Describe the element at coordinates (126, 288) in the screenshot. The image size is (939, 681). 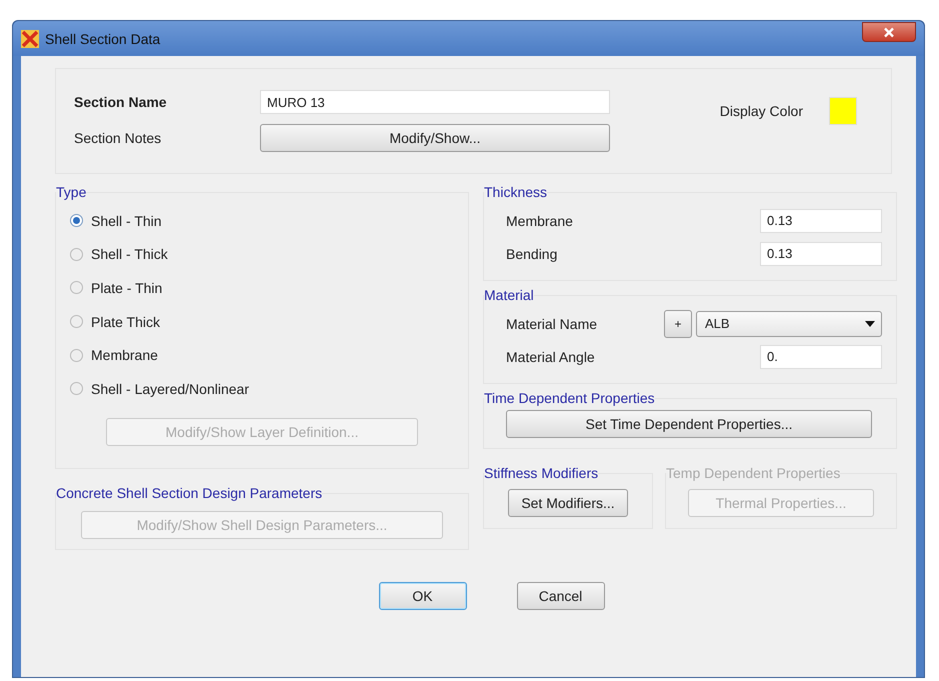
I see `option-label: Plate - Thin` at that location.